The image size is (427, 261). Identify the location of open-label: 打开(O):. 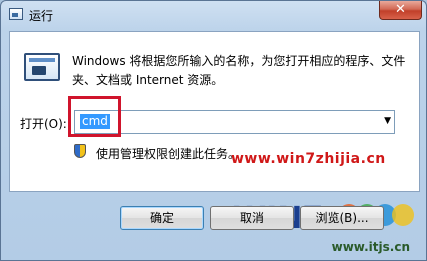
(43, 124).